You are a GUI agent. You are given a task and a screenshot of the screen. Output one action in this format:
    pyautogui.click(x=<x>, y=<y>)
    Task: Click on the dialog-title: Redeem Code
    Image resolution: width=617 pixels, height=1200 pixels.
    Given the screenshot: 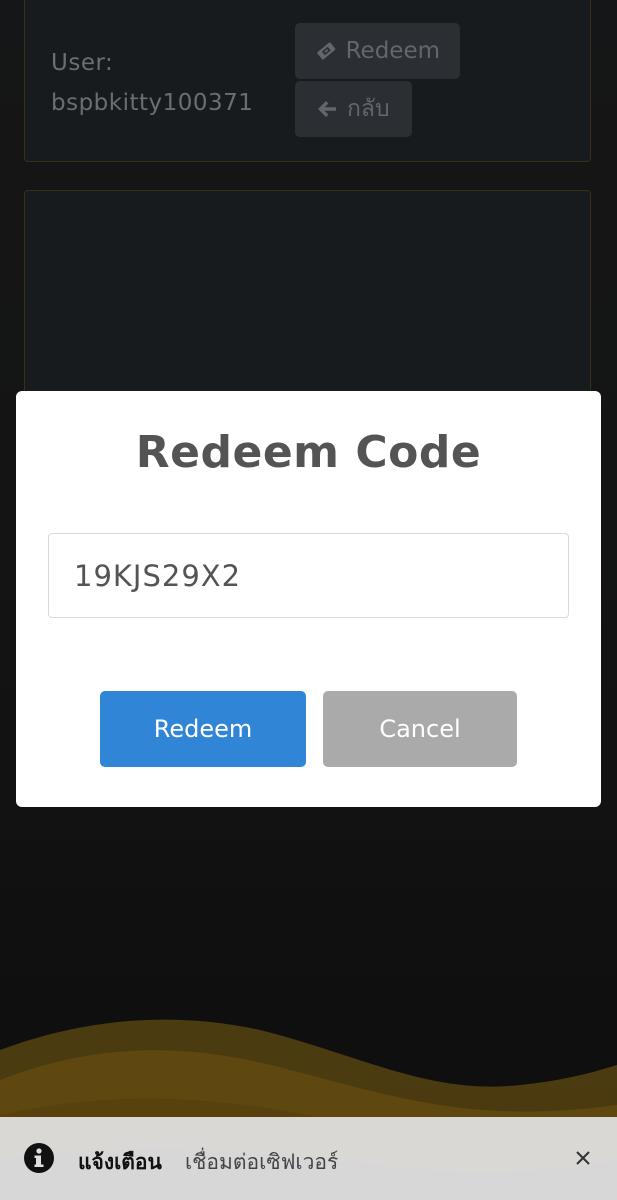 What is the action you would take?
    pyautogui.click(x=308, y=452)
    